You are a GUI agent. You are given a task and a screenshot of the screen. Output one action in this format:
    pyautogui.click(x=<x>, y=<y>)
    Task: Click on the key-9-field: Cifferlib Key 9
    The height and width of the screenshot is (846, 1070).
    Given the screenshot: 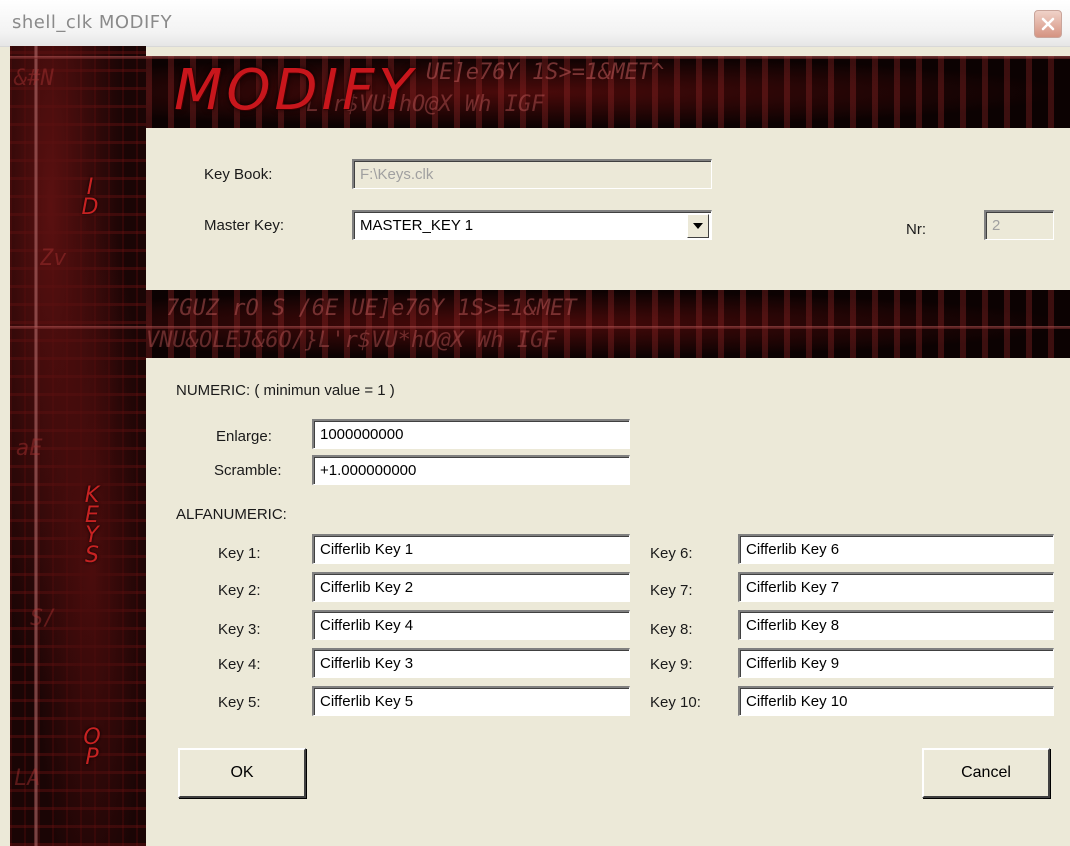 What is the action you would take?
    pyautogui.click(x=896, y=663)
    